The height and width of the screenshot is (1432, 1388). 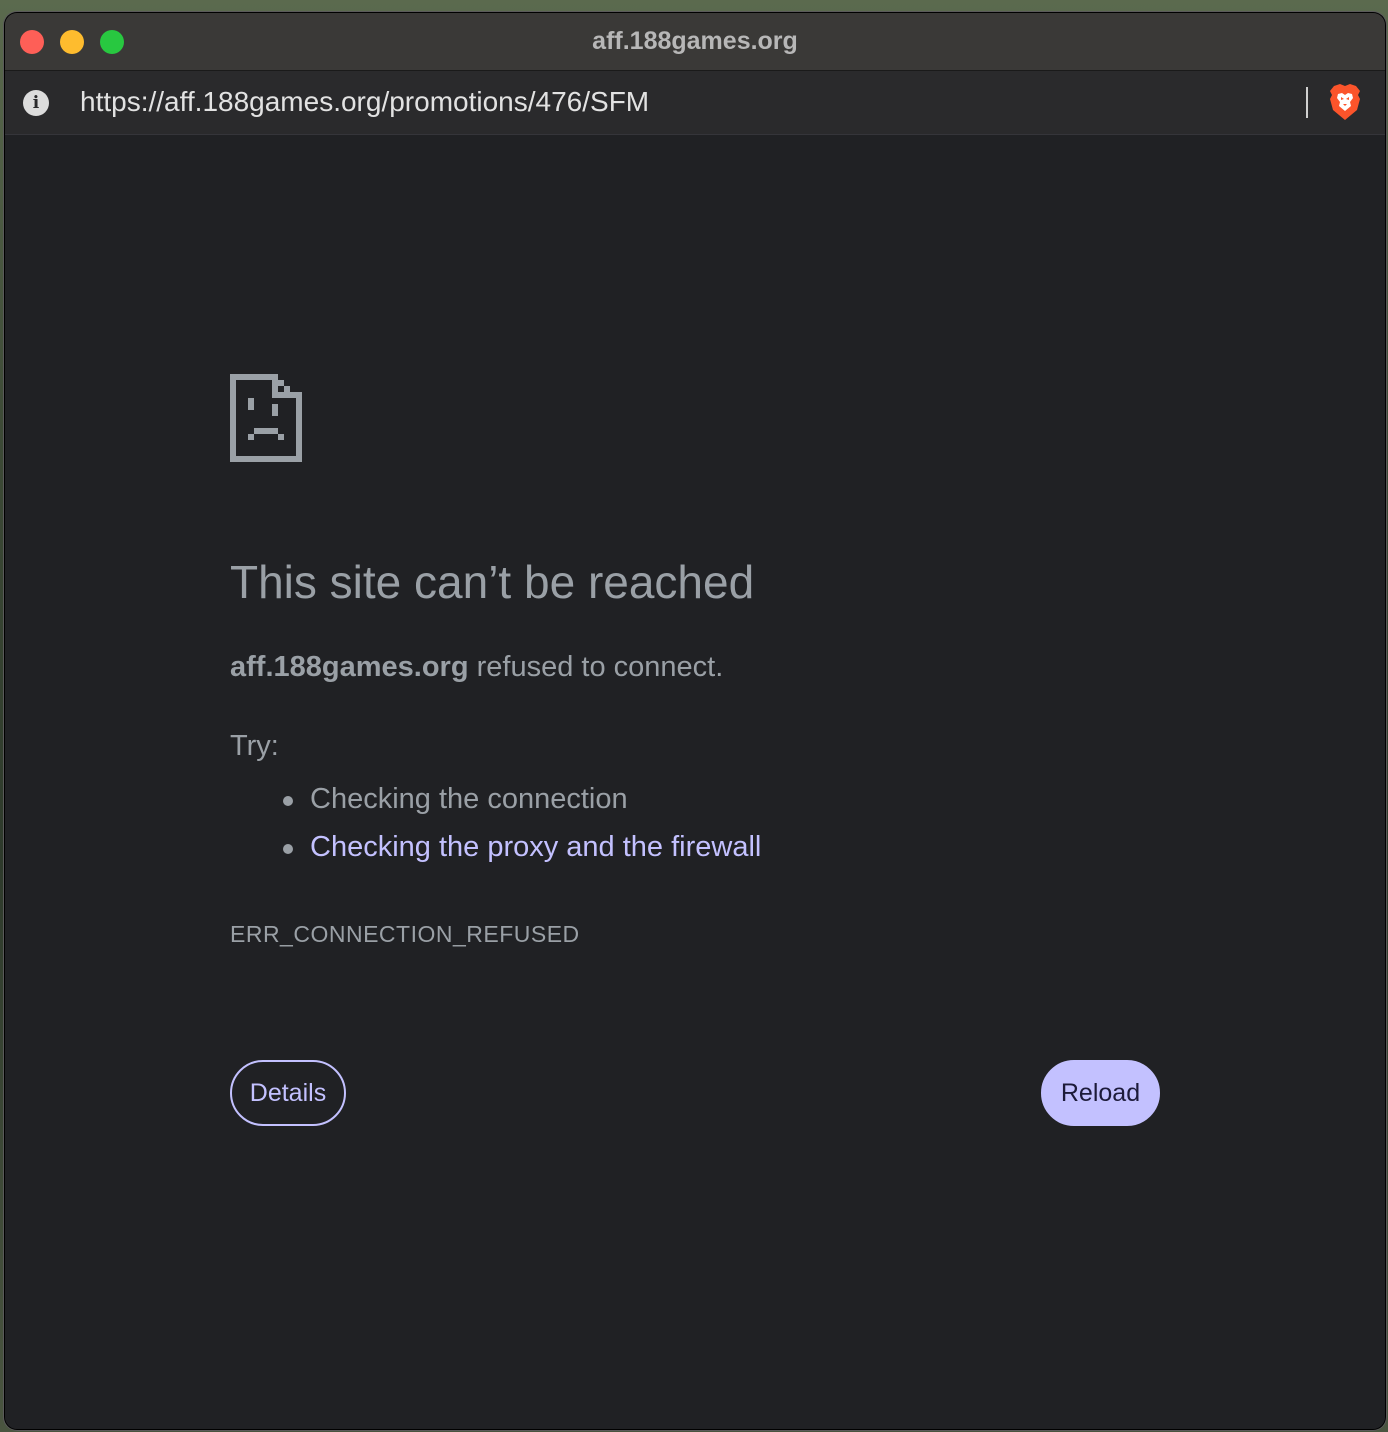 What do you see at coordinates (1307, 102) in the screenshot?
I see `address-bar-divider` at bounding box center [1307, 102].